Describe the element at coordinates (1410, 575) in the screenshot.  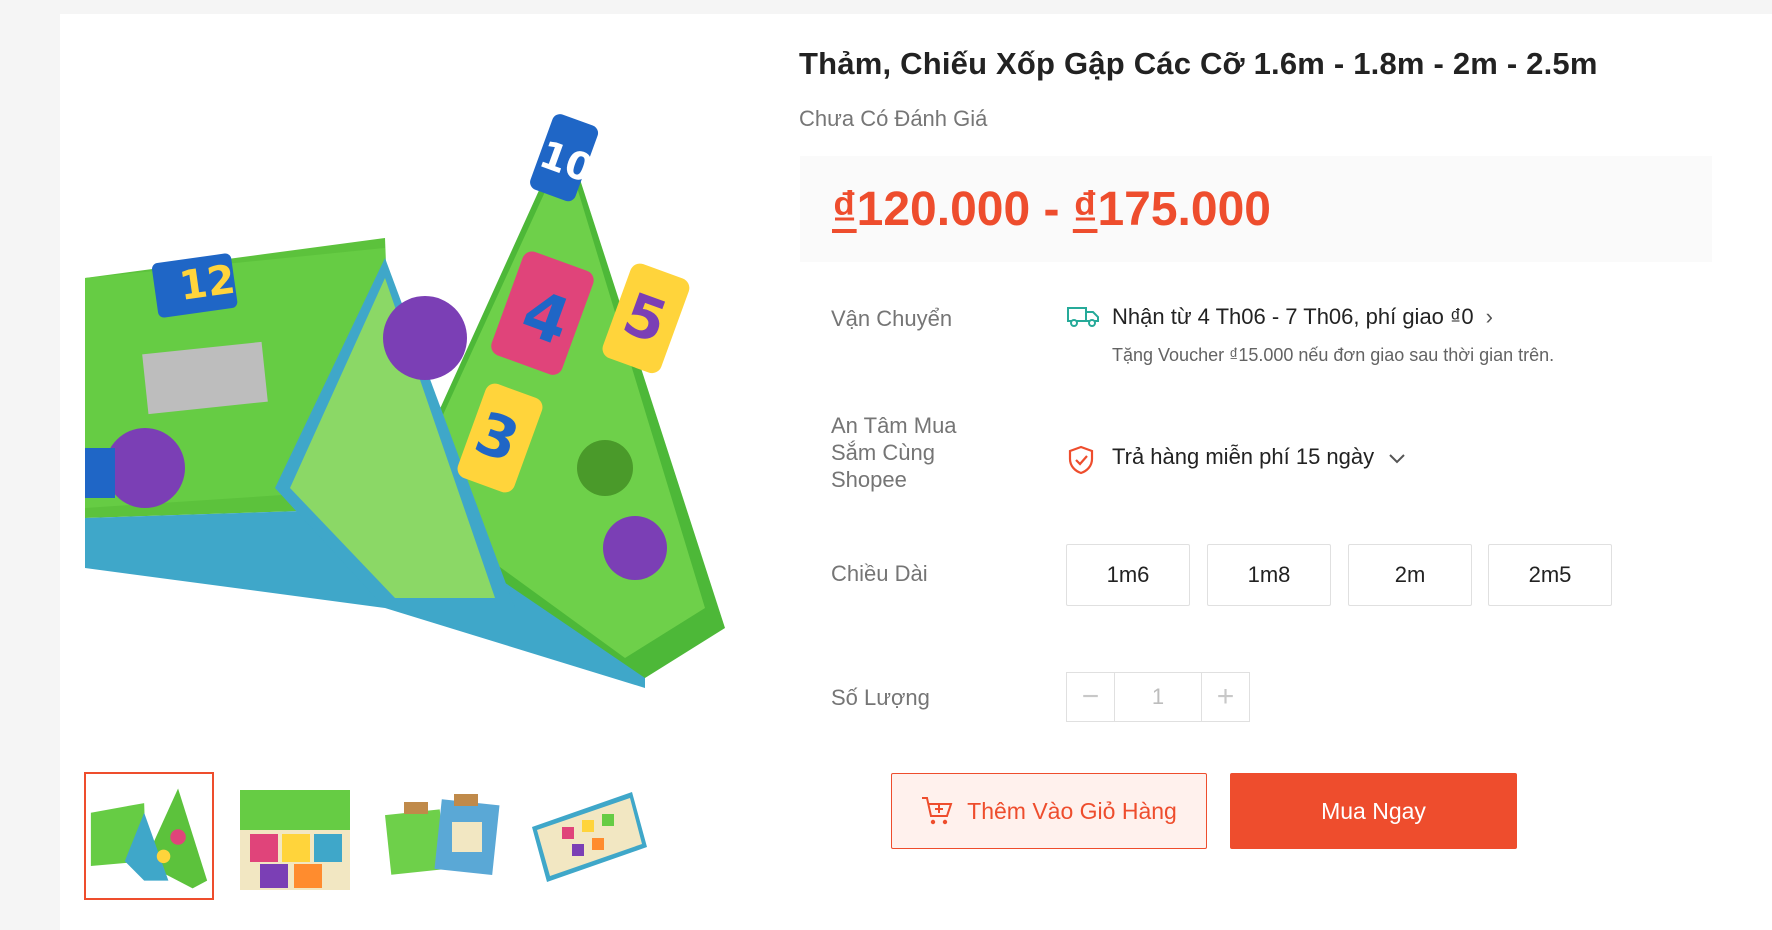
I see `variant-option-2m: 2m` at that location.